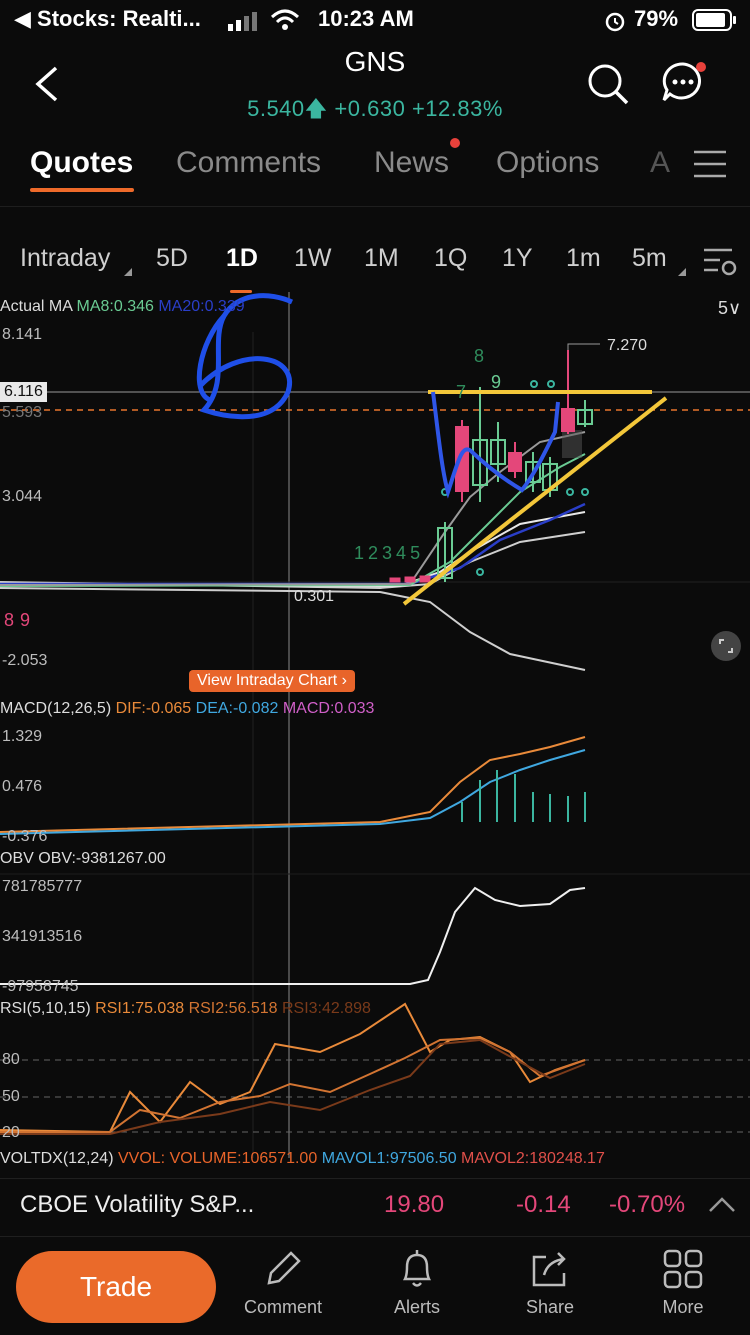 Image resolution: width=750 pixels, height=1335 pixels. I want to click on status-bar: ◀ Stocks: Realti... 10:23 AM 79%, so click(375, 20).